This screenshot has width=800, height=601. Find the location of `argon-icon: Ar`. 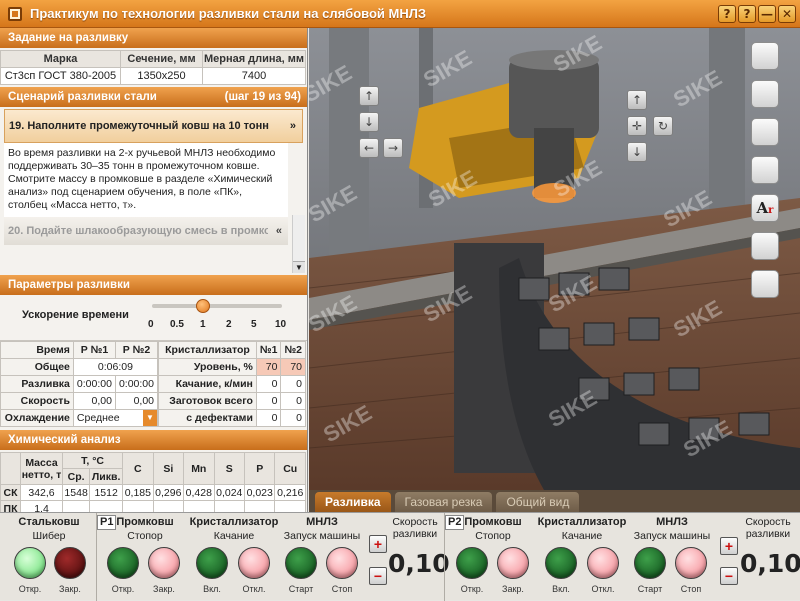

argon-icon: Ar is located at coordinates (765, 208).